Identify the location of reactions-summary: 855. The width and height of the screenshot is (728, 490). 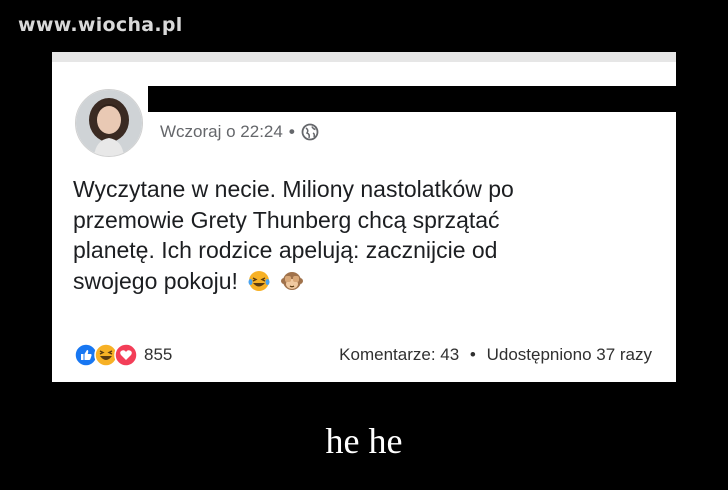
(123, 355).